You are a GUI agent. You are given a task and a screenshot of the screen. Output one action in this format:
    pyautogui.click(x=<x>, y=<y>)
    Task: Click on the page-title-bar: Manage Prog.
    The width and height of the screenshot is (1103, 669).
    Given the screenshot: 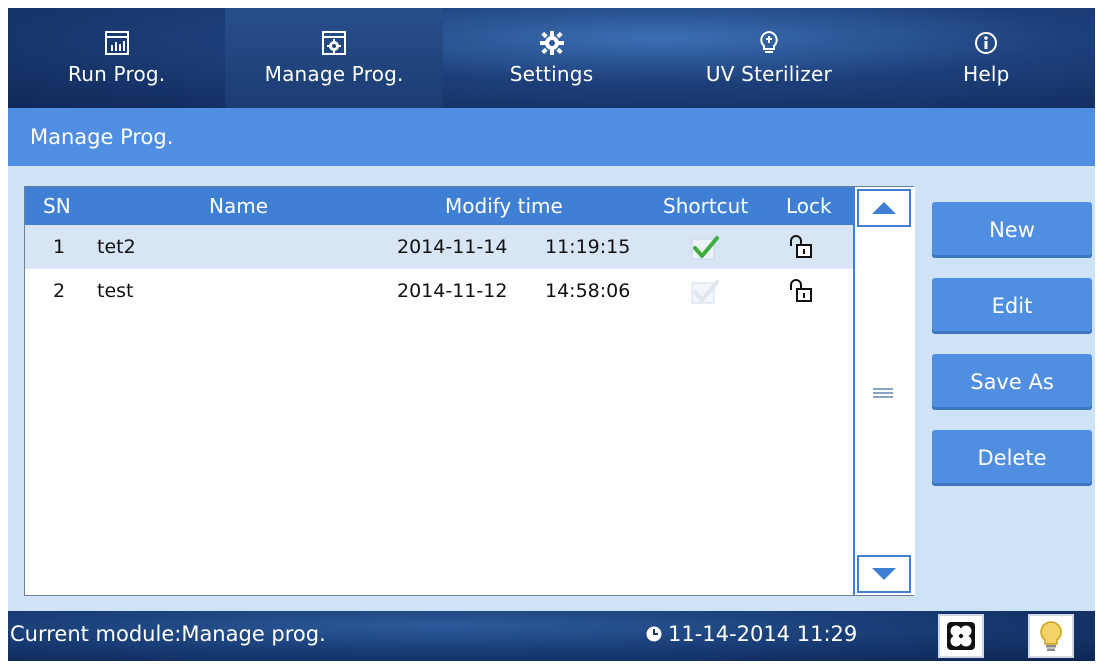 What is the action you would take?
    pyautogui.click(x=551, y=137)
    